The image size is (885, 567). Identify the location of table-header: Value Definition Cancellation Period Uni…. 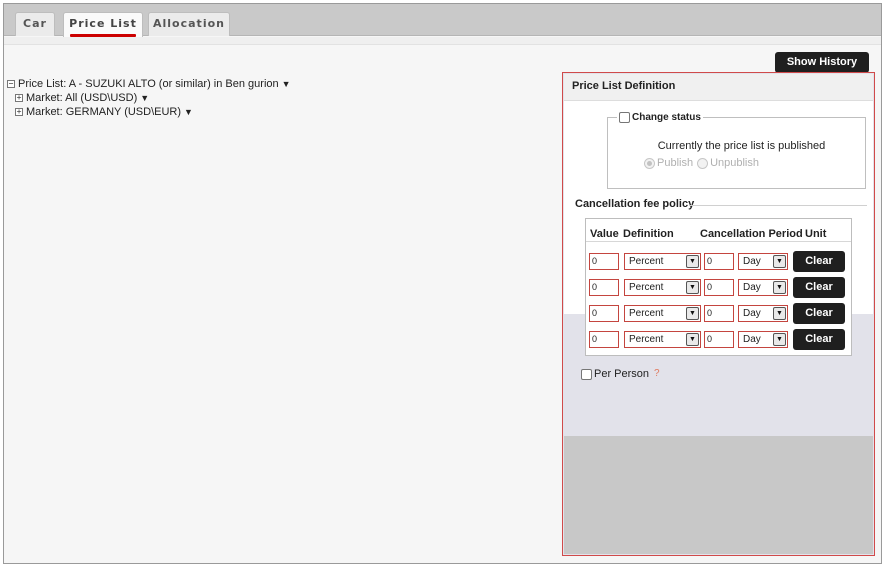
(718, 230).